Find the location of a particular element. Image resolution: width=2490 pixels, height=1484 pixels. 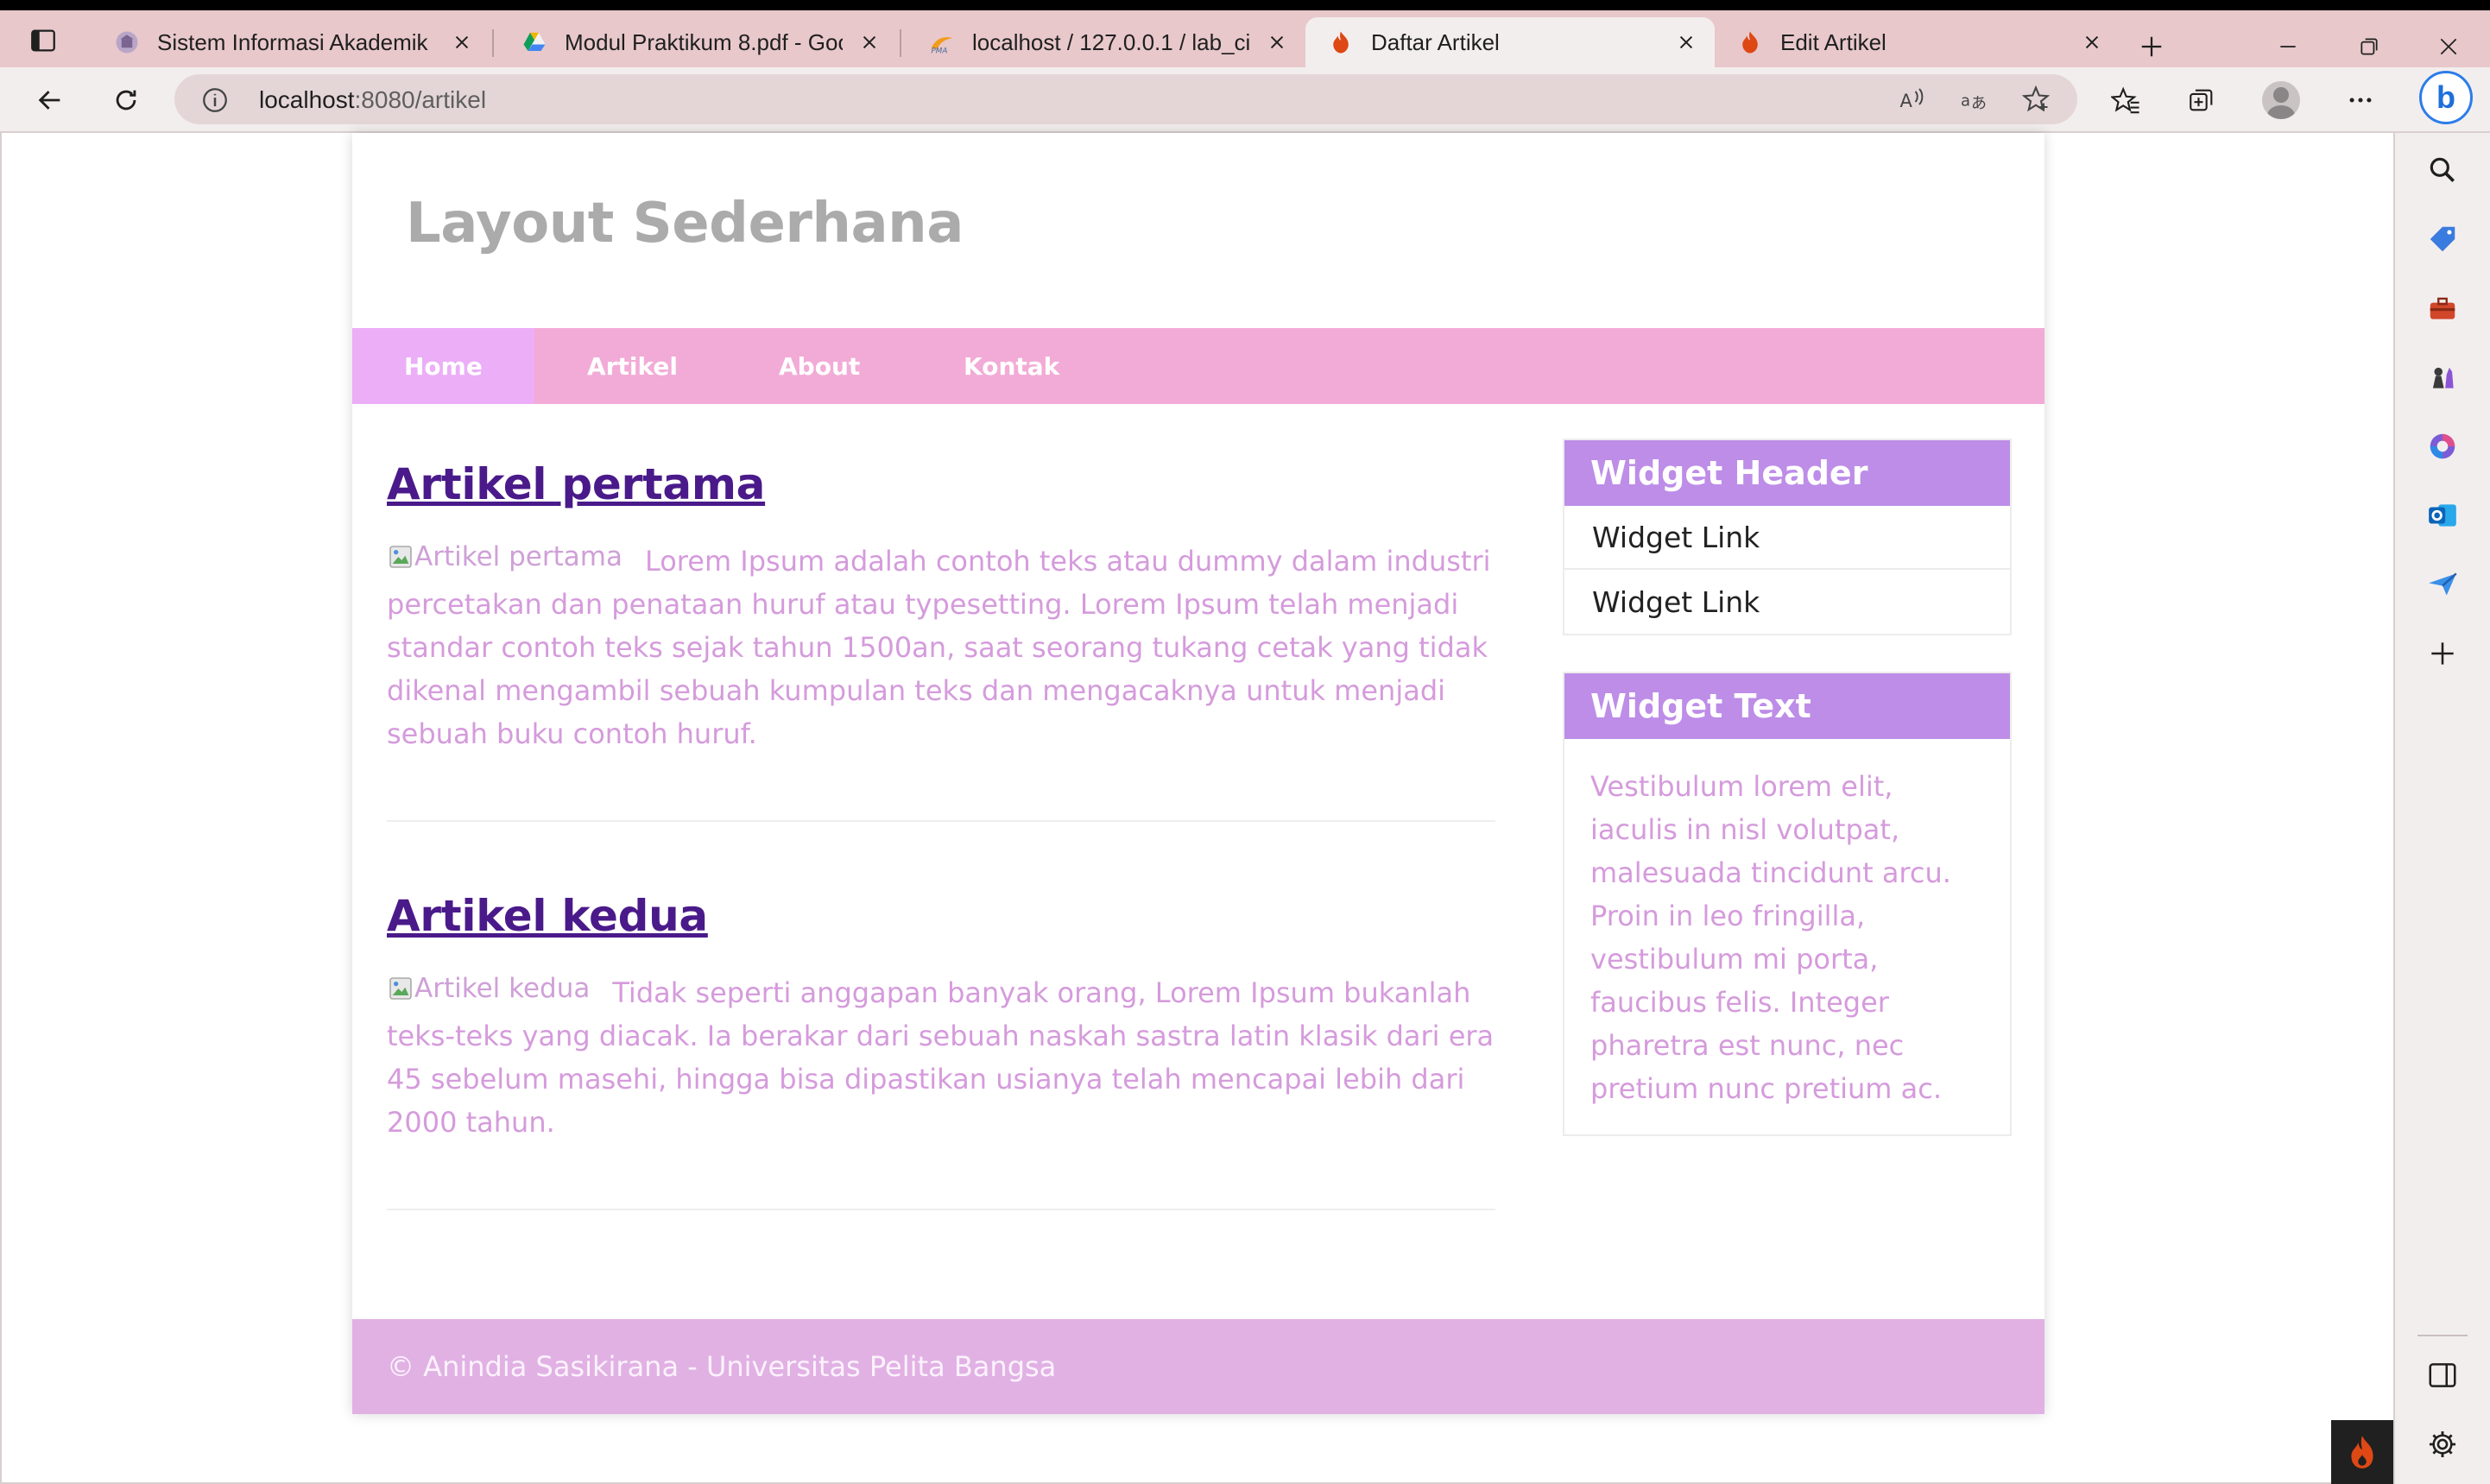

favorites-button is located at coordinates (2125, 100).